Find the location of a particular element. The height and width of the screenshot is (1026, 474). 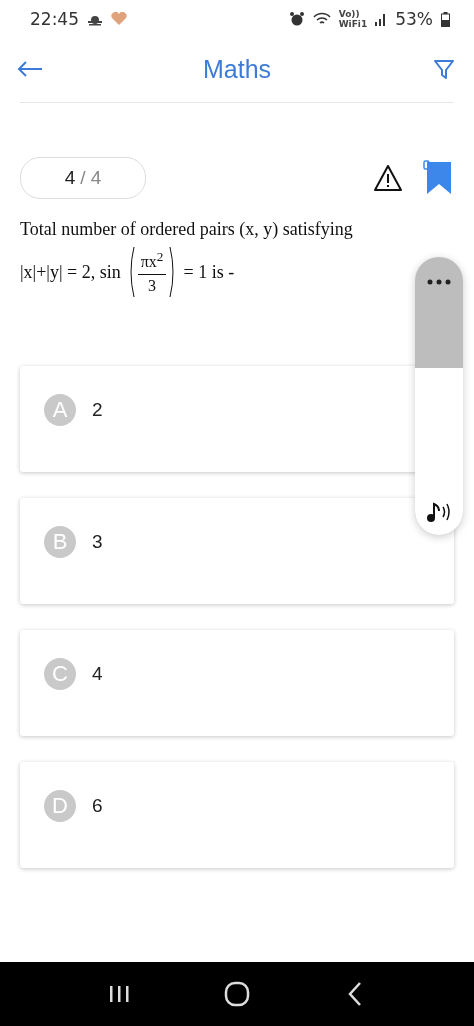

recent-apps-icon is located at coordinates (119, 994).